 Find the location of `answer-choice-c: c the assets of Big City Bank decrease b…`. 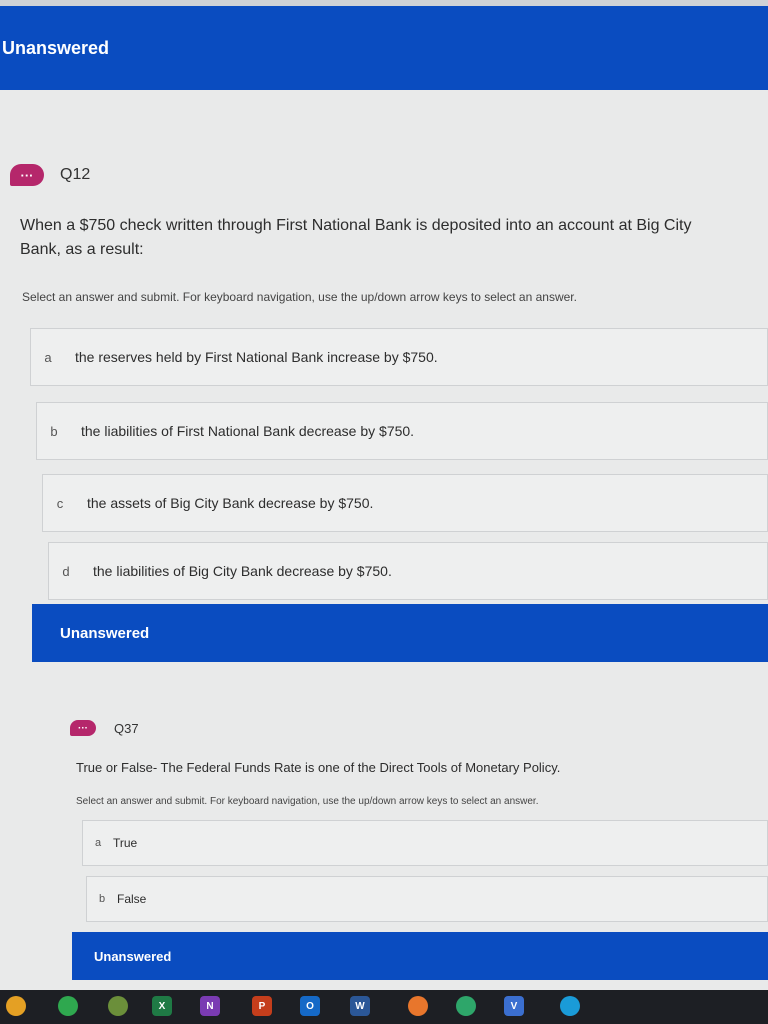

answer-choice-c: c the assets of Big City Bank decrease b… is located at coordinates (405, 503).